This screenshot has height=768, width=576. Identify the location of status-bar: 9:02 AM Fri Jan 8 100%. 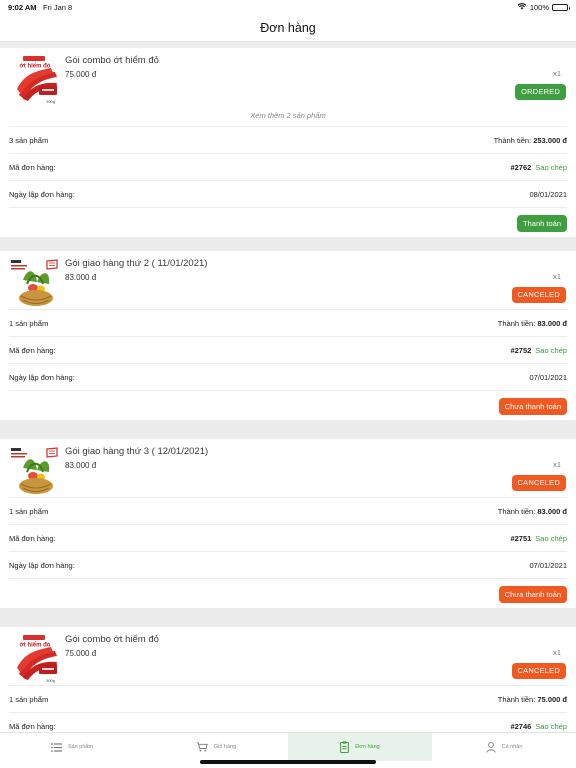
(288, 7).